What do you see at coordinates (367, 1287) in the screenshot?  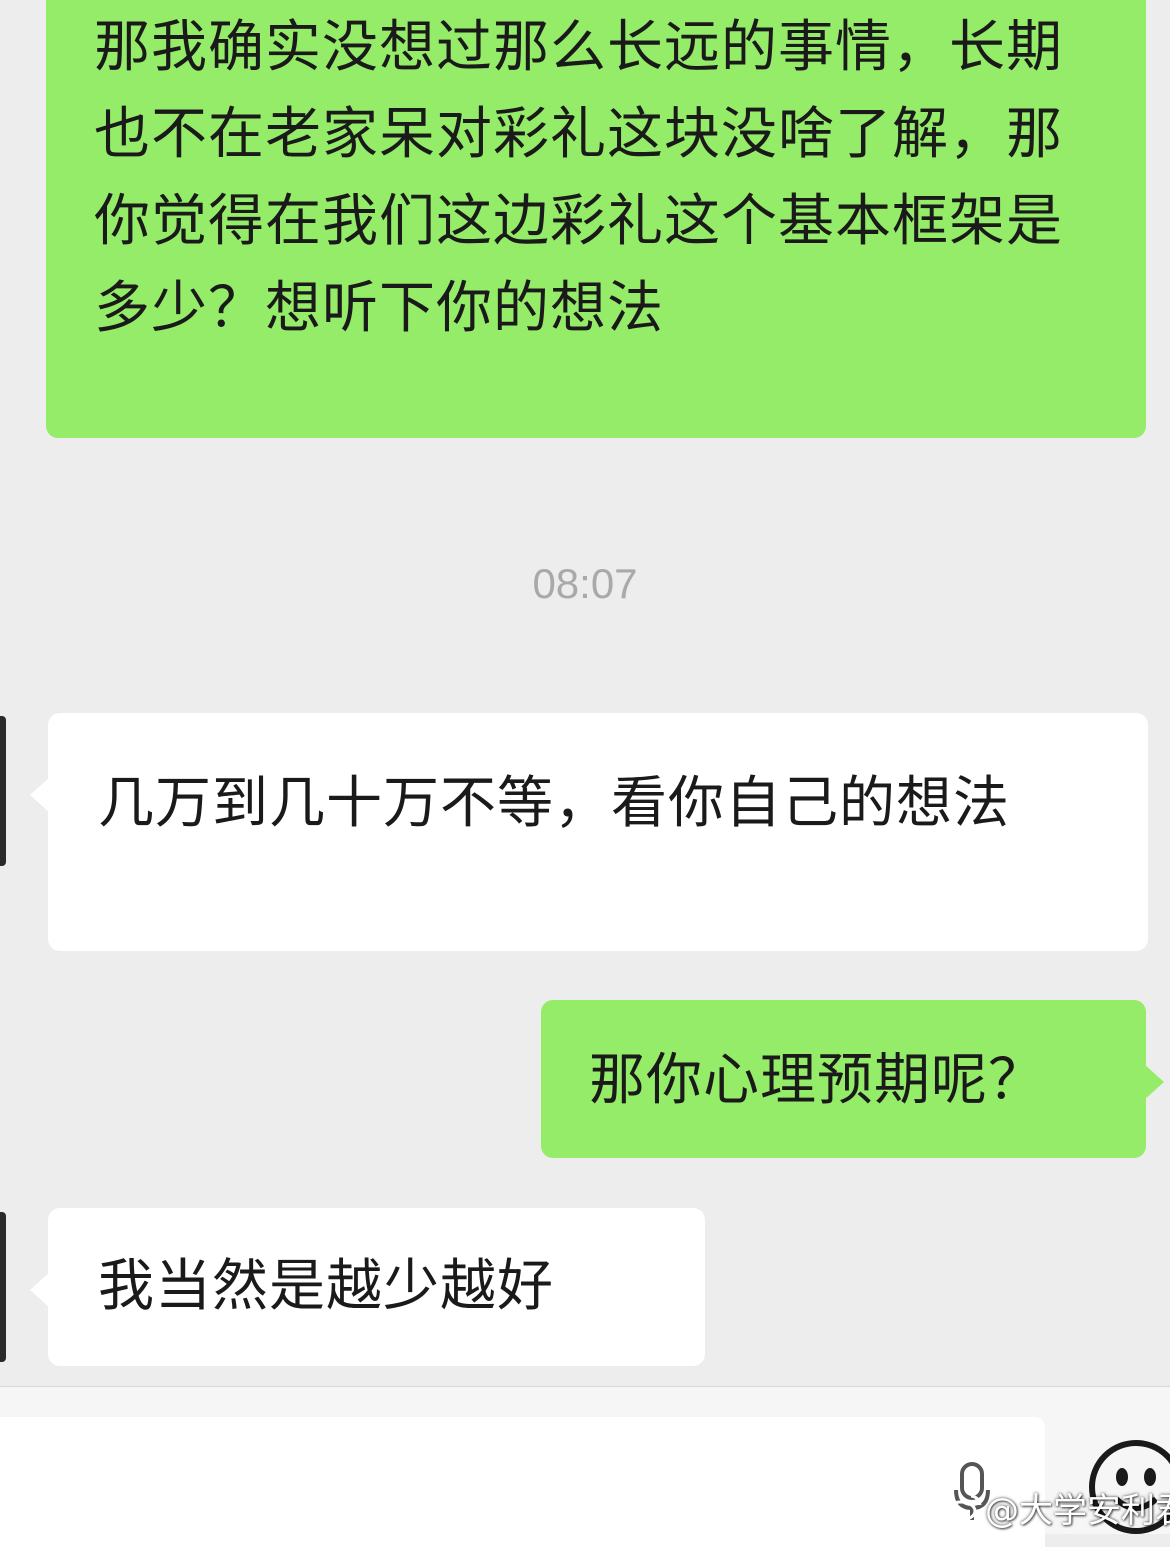 I see `incoming-message-bubble: 我当然是越少越好` at bounding box center [367, 1287].